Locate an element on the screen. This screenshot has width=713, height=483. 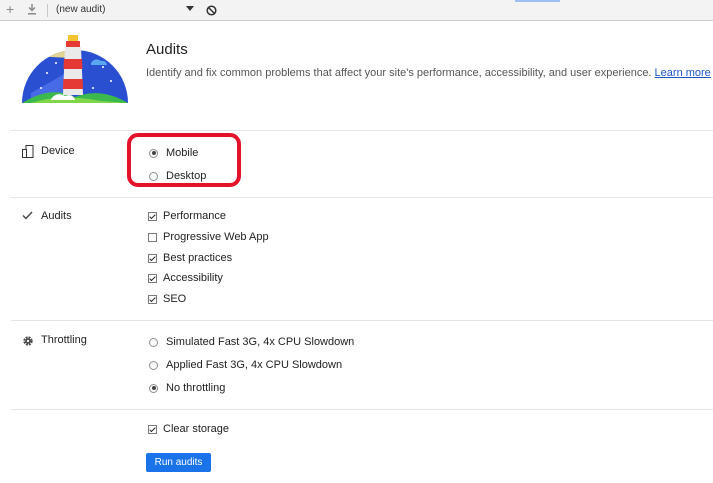
download-icon is located at coordinates (32, 11).